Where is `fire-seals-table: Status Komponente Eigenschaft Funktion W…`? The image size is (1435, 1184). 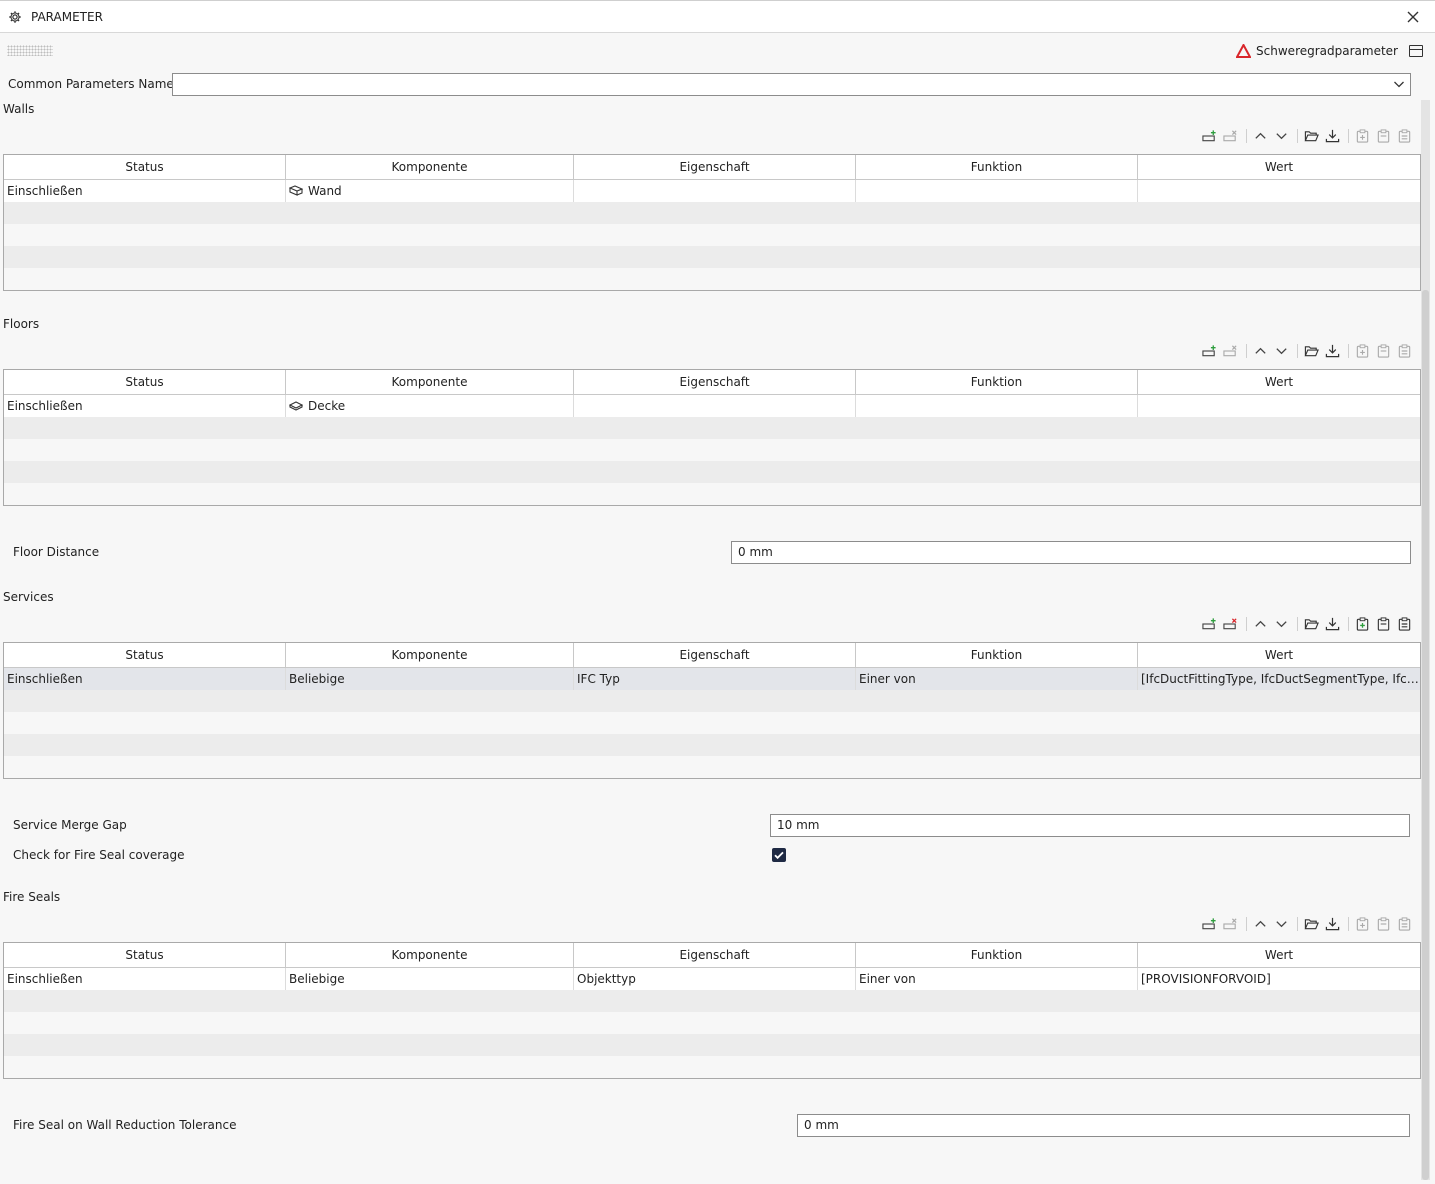
fire-seals-table: Status Komponente Eigenschaft Funktion W… is located at coordinates (712, 1010).